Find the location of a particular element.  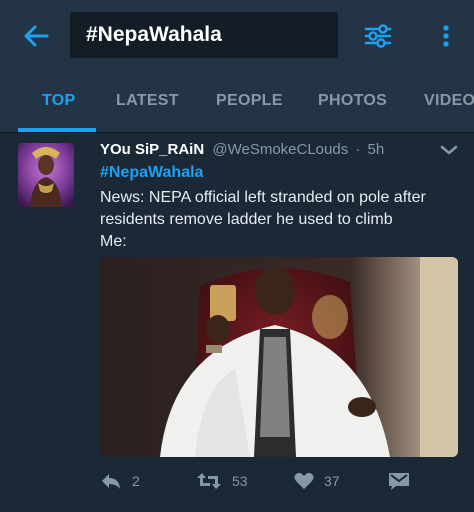

retweet-button: 53 is located at coordinates (222, 481).